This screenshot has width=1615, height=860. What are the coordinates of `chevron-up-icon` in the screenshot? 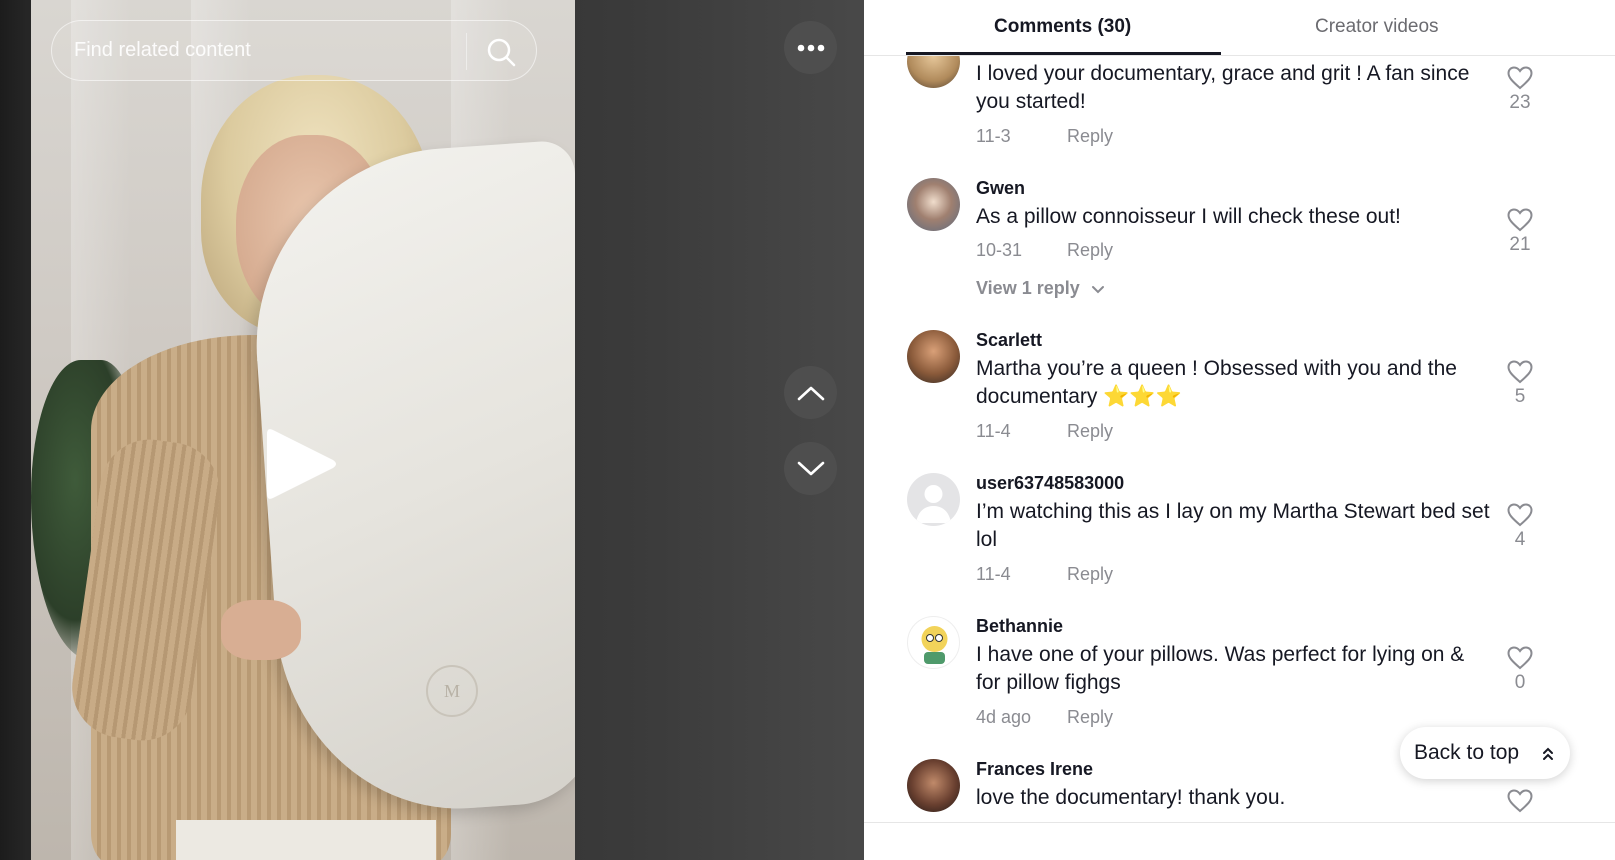 It's located at (810, 393).